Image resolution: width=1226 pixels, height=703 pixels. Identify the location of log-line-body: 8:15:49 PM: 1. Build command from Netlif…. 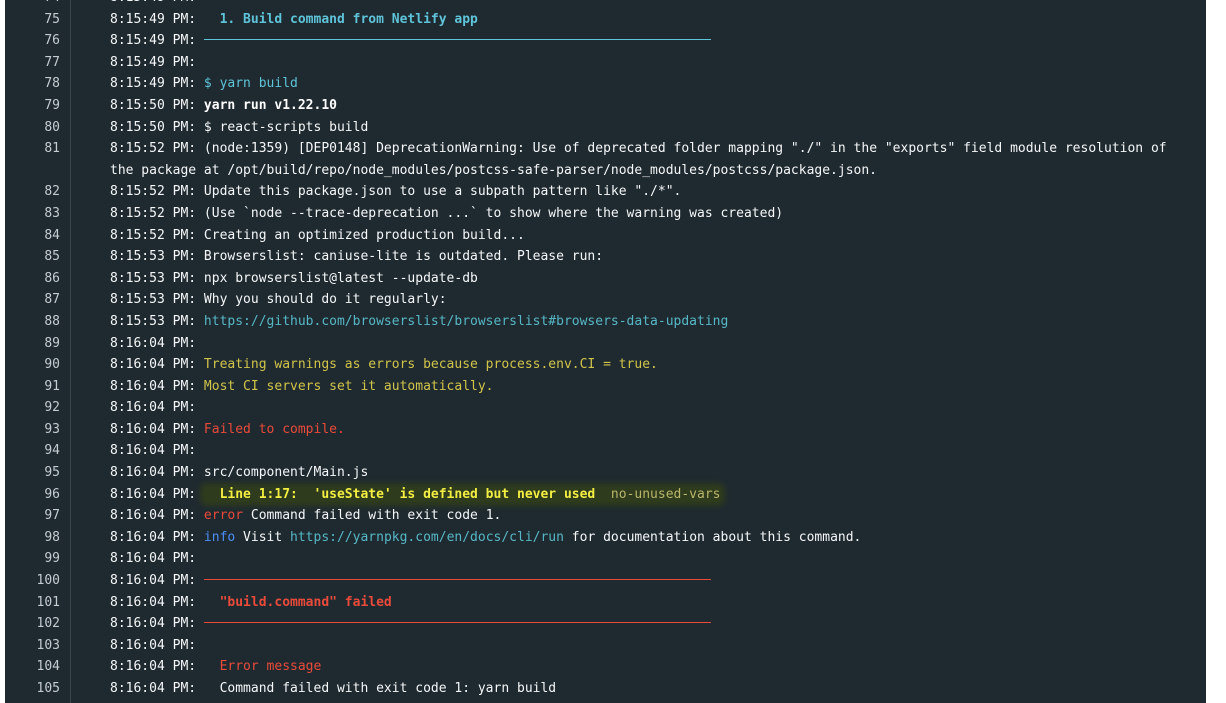
(658, 20).